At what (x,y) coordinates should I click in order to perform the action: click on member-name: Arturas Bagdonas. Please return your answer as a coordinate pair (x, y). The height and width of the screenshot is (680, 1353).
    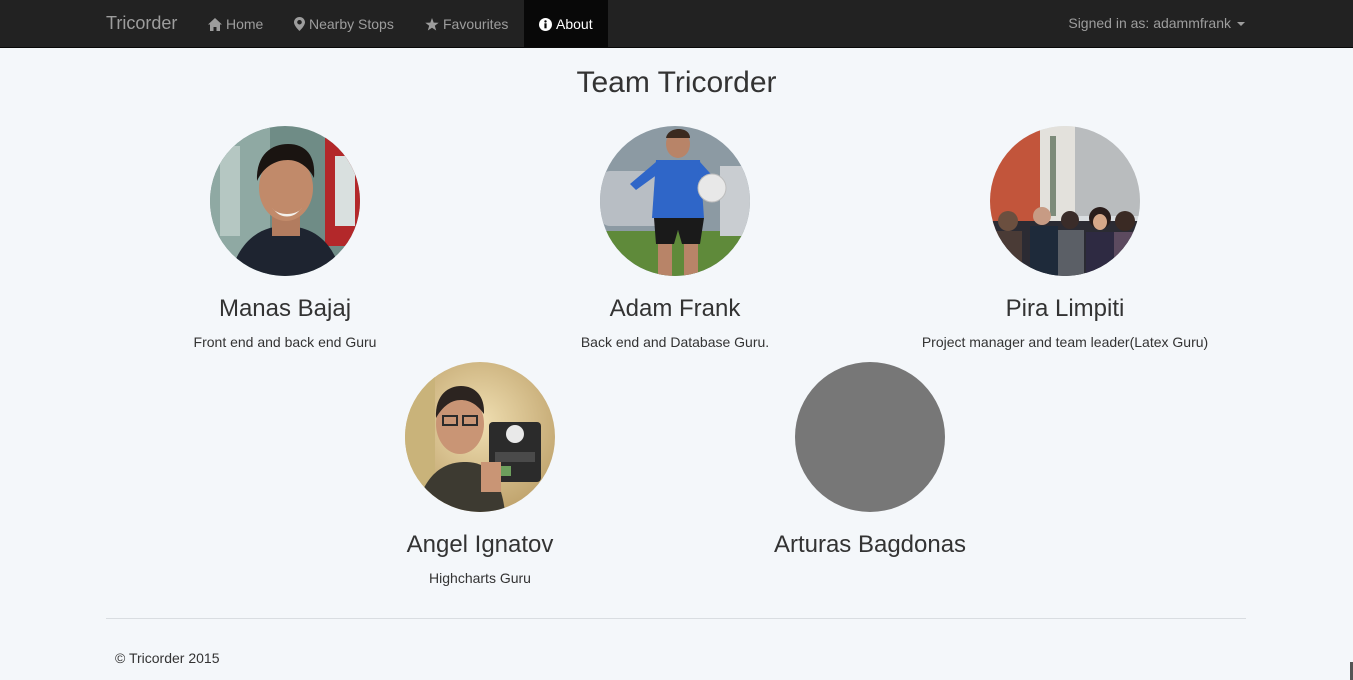
    Looking at the image, I should click on (870, 544).